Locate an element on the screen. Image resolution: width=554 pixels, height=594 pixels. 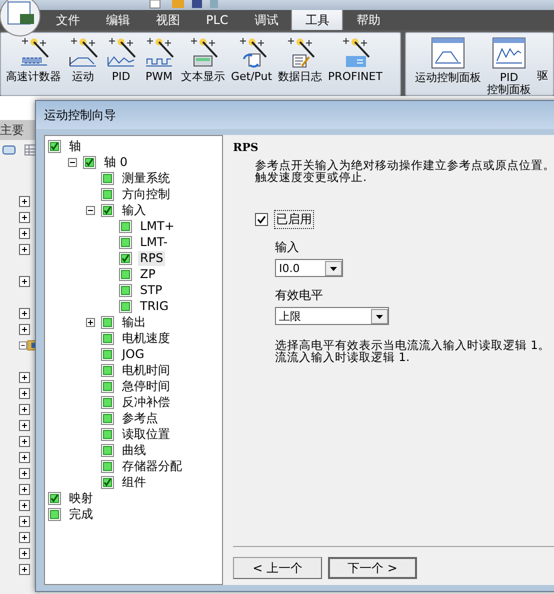
tree-item: 输入 is located at coordinates (134, 210).